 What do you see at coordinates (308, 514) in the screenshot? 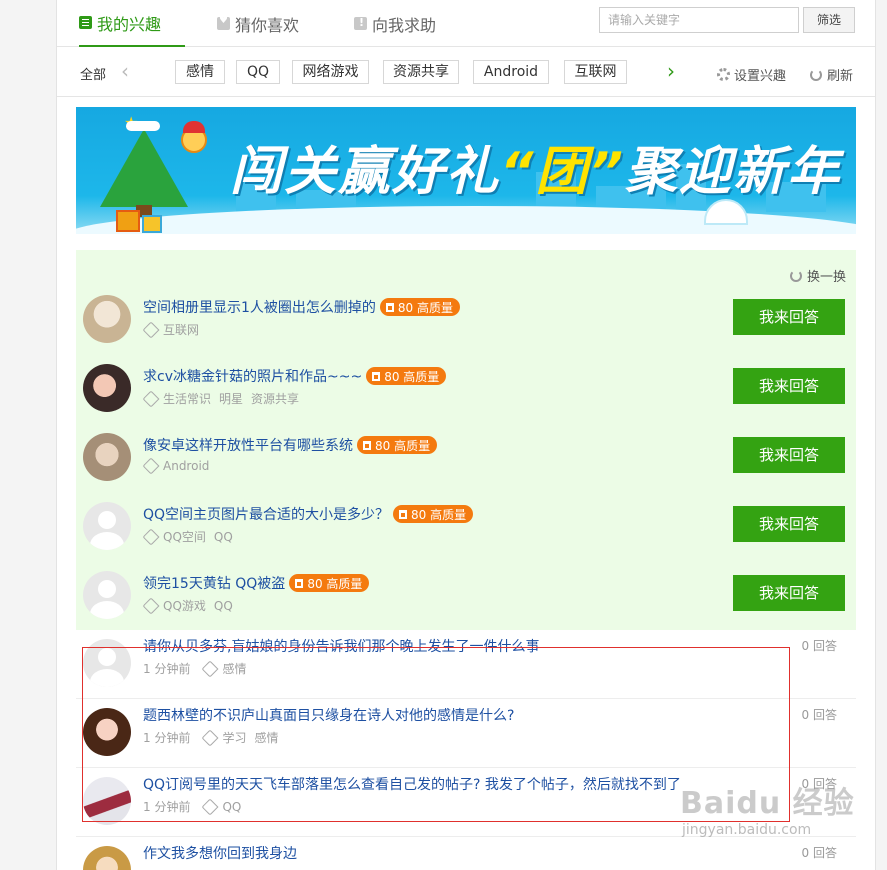
I see `question-link: QQ空间主页图片最合适的大小是多少？ 80 高质量` at bounding box center [308, 514].